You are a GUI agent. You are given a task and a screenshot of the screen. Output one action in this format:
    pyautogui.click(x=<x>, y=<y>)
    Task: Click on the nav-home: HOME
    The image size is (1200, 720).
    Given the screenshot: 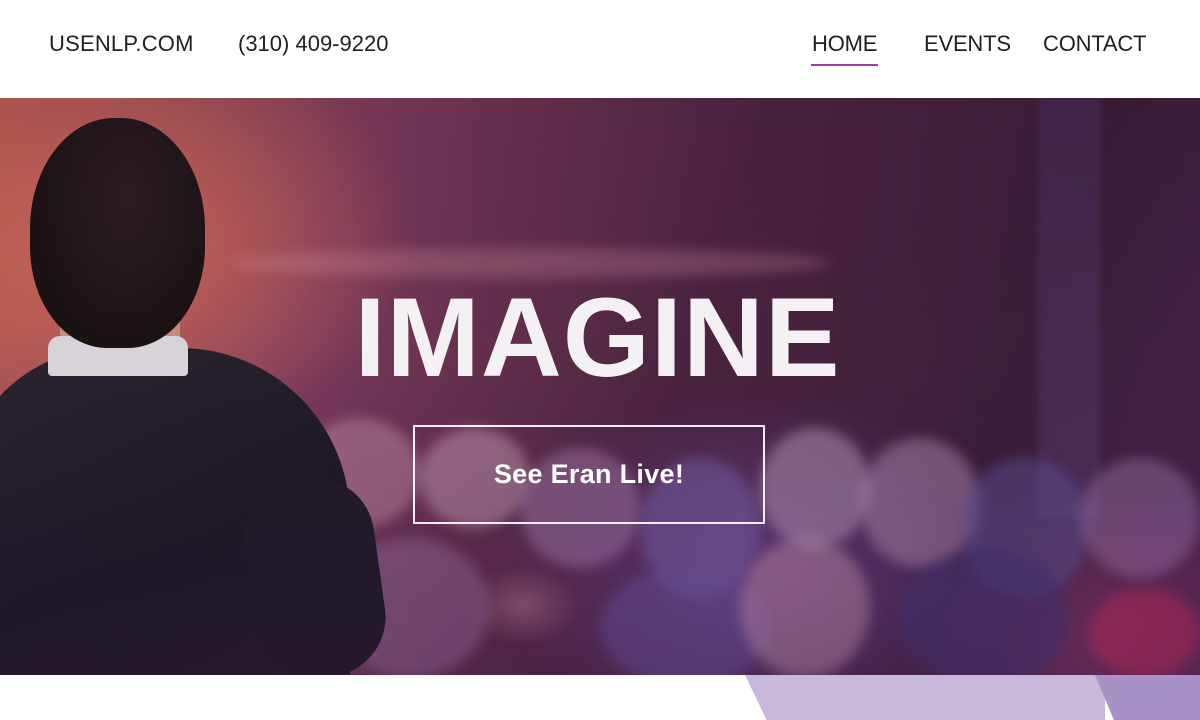 What is the action you would take?
    pyautogui.click(x=844, y=44)
    